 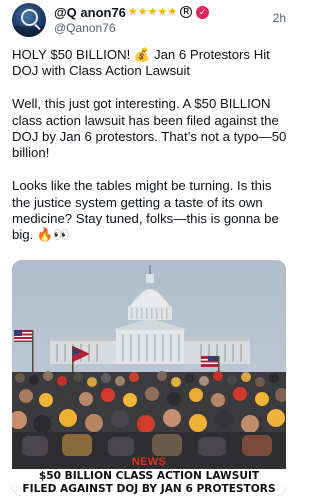 I want to click on name-row: @Q anon76 ★ ★ ★ ★ ★ R ✓, so click(x=132, y=12).